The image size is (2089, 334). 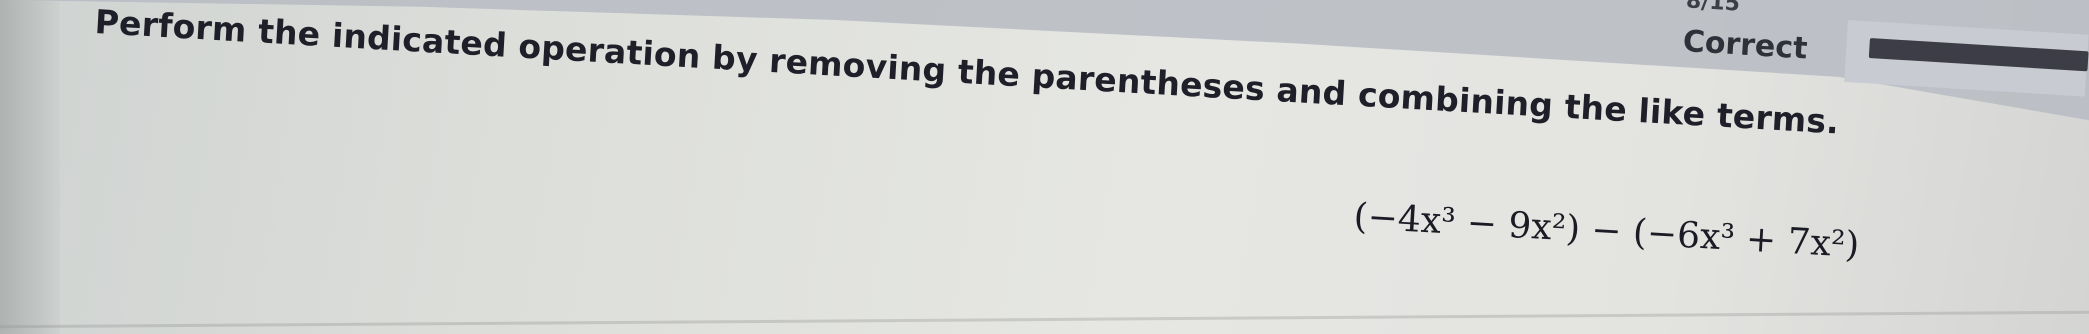 I want to click on page-left-edge, so click(x=30, y=167).